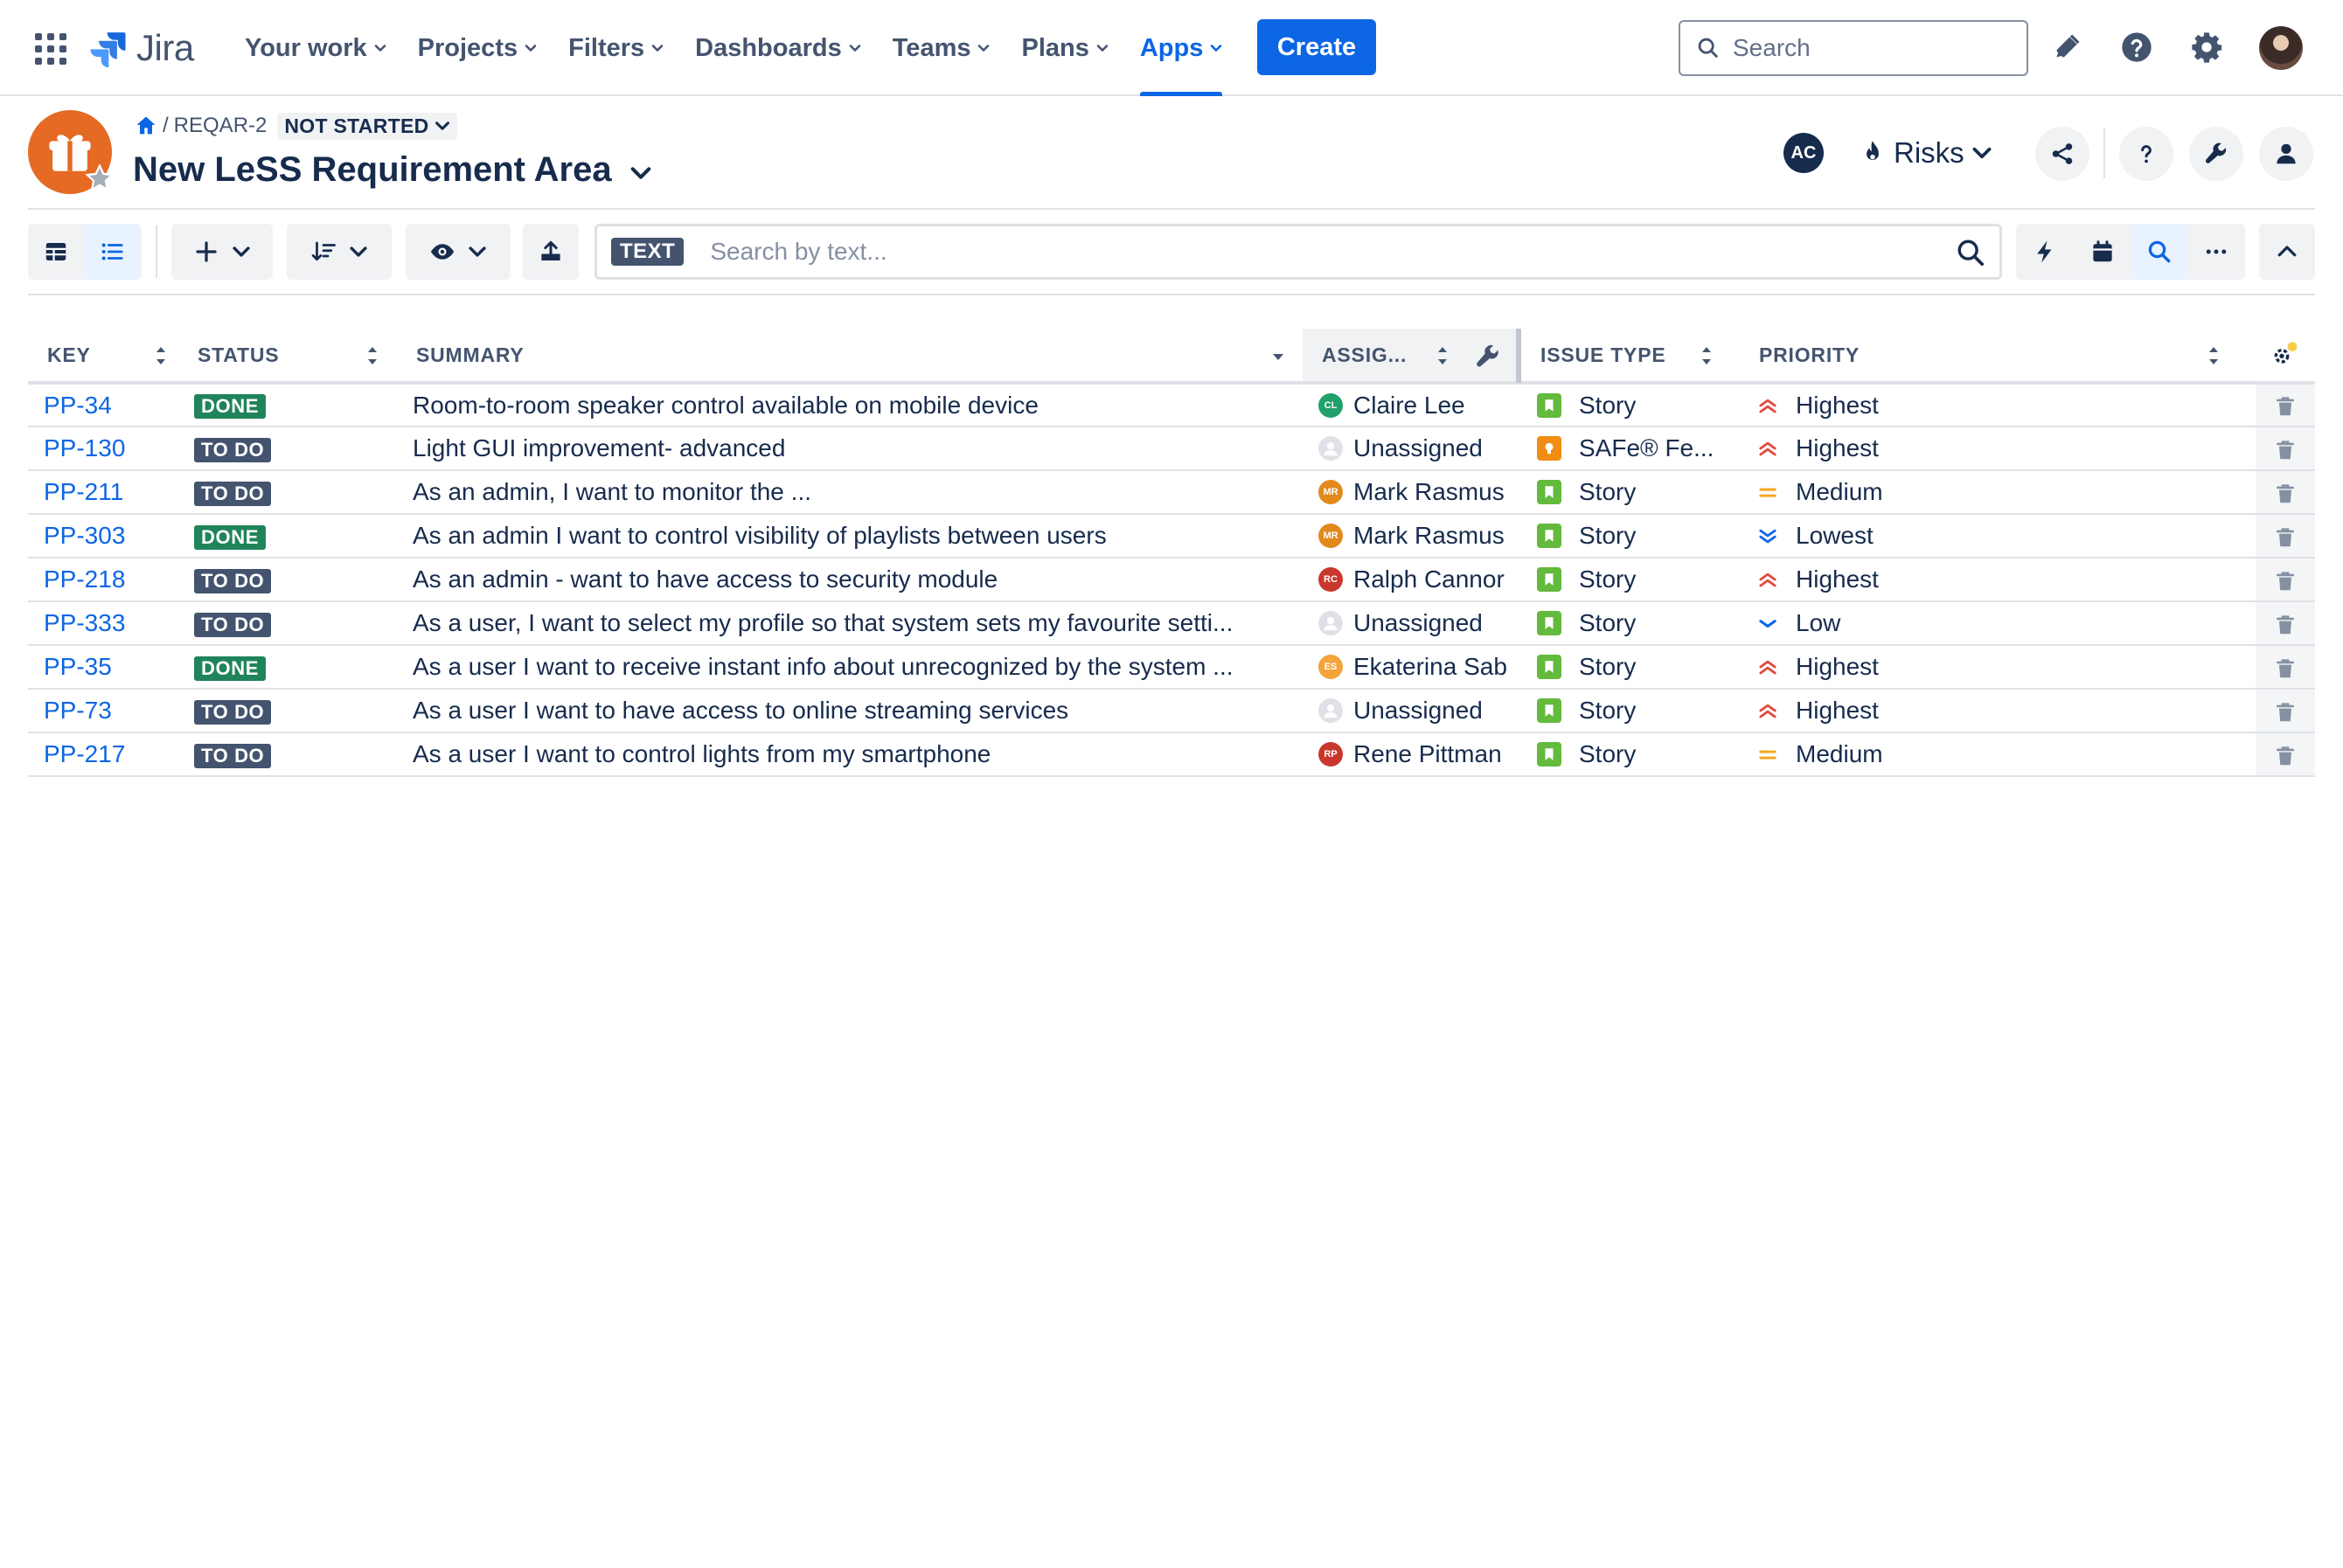 The width and height of the screenshot is (2343, 1568). Describe the element at coordinates (1998, 537) in the screenshot. I see `priority-cell: Lowest` at that location.